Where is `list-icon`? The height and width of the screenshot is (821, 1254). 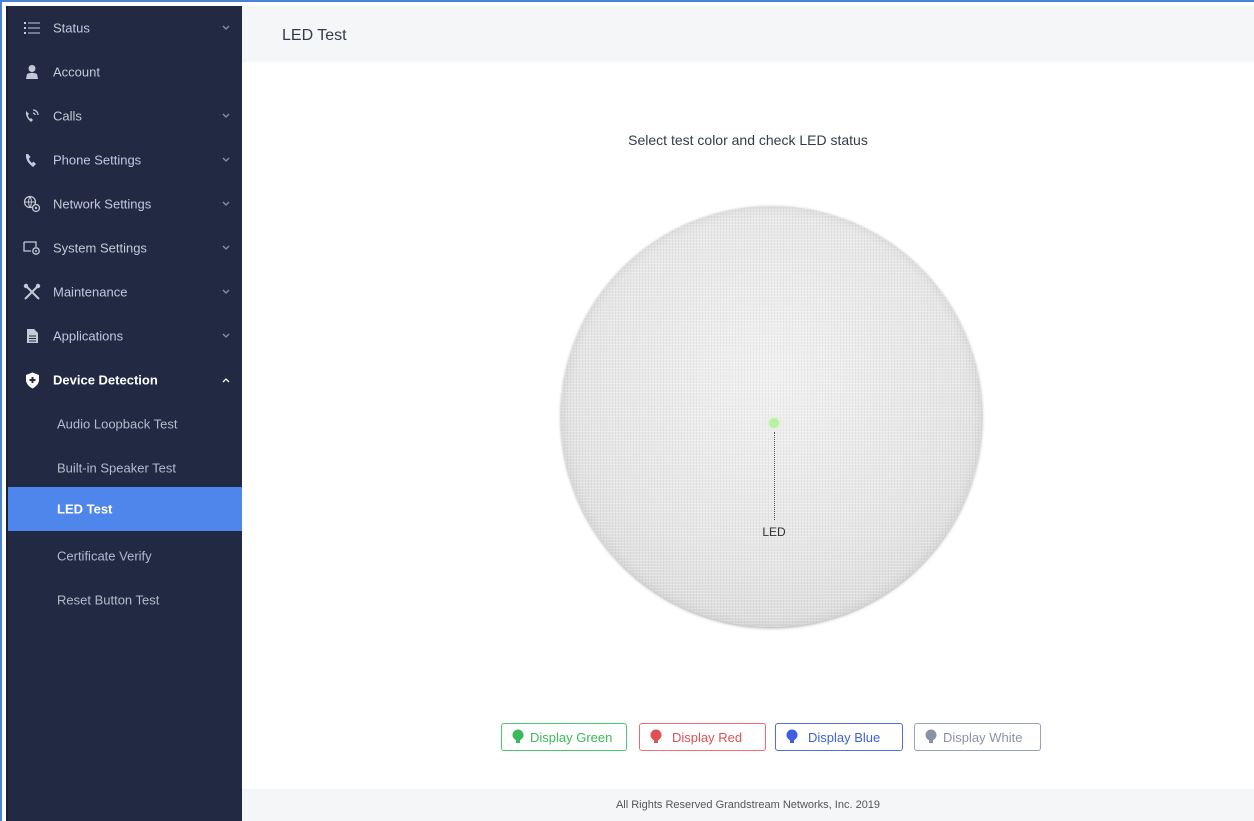 list-icon is located at coordinates (32, 28).